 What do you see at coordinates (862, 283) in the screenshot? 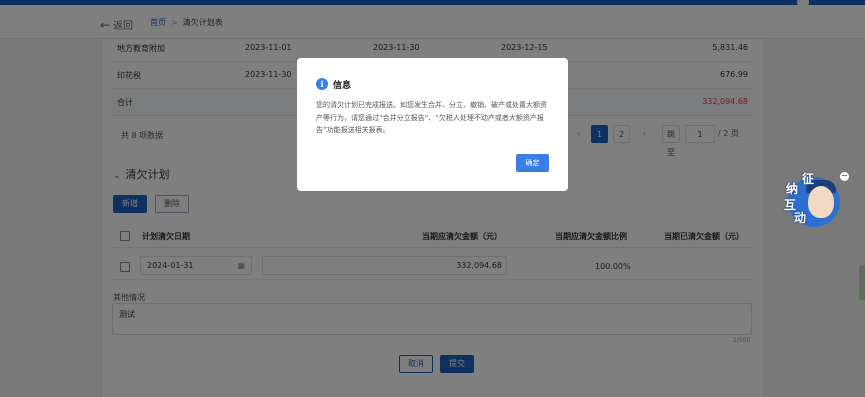
I see `side-tab` at bounding box center [862, 283].